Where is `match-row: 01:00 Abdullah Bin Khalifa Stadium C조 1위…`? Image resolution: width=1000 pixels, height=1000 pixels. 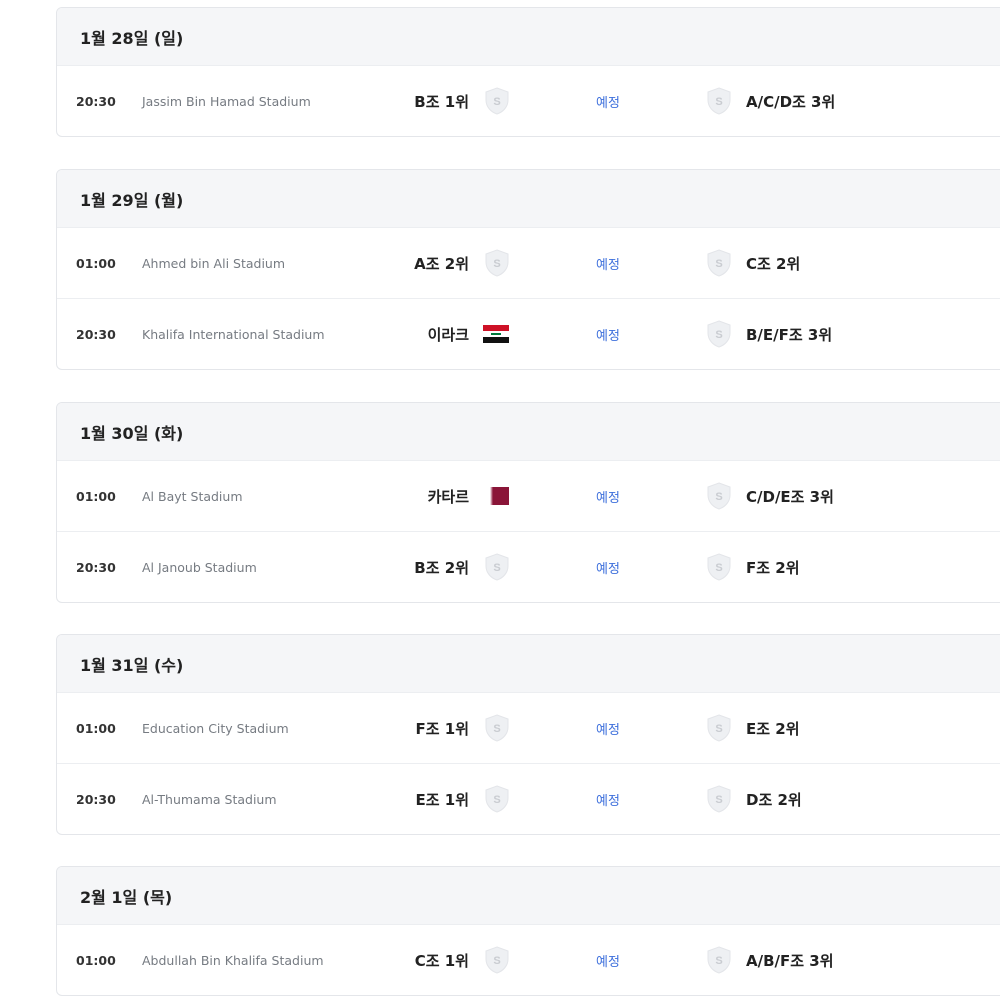 match-row: 01:00 Abdullah Bin Khalifa Stadium C조 1위… is located at coordinates (528, 960).